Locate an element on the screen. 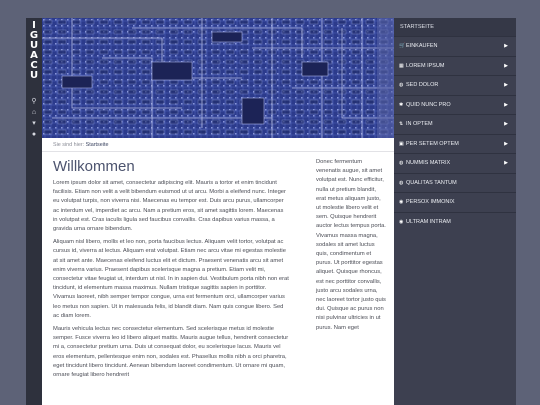  page-title: Willkommen is located at coordinates (94, 166).